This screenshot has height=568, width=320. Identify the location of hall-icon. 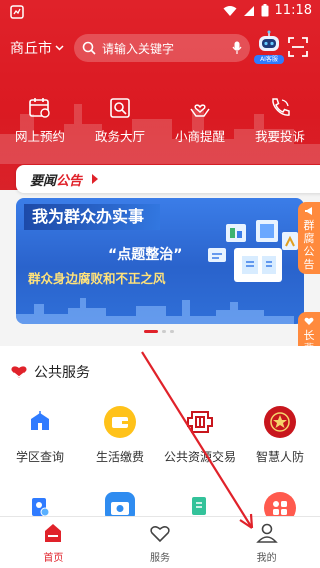
(120, 108).